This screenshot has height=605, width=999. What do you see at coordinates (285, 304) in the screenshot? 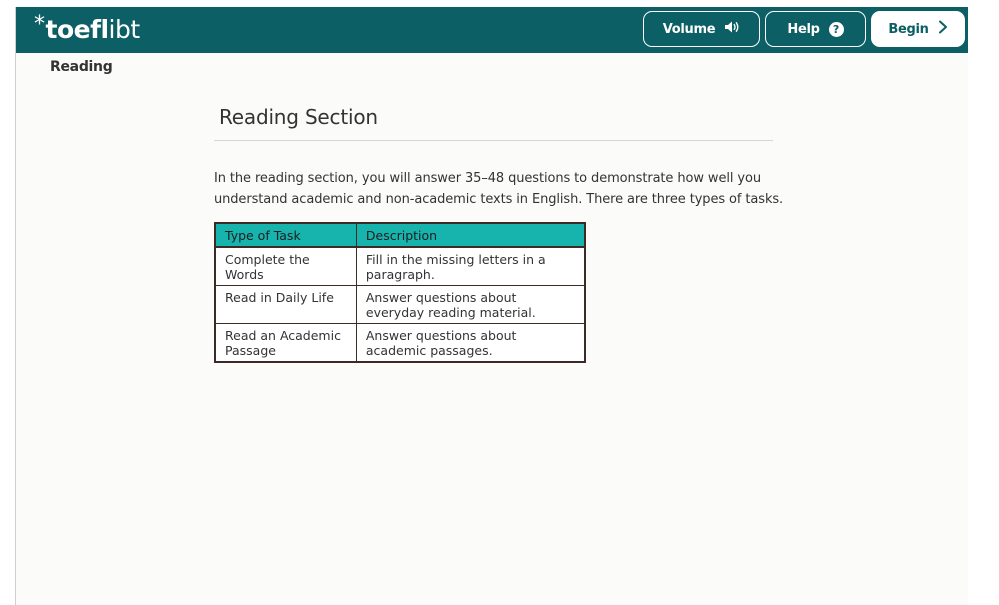
I see `task-type-cell: Read in Daily Life` at bounding box center [285, 304].